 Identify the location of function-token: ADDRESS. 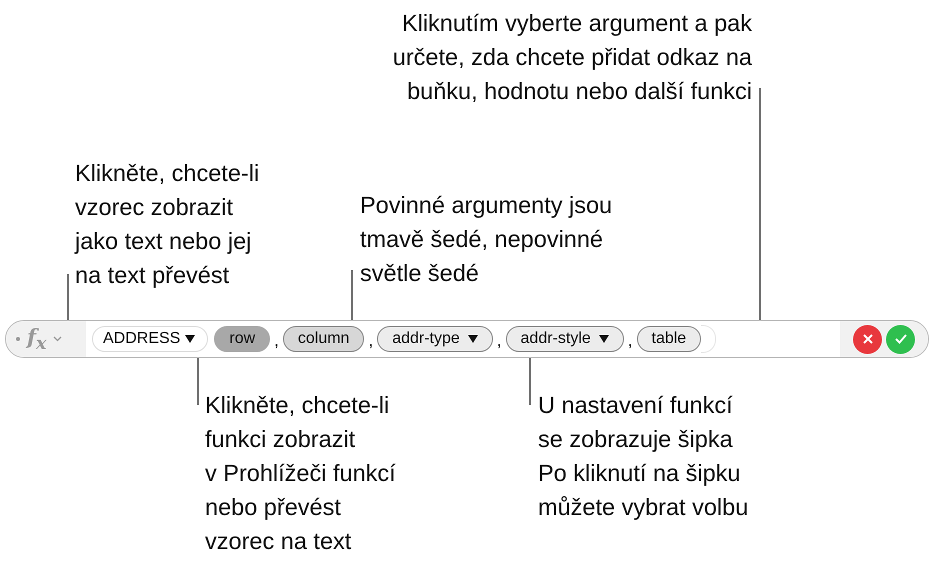
(150, 339).